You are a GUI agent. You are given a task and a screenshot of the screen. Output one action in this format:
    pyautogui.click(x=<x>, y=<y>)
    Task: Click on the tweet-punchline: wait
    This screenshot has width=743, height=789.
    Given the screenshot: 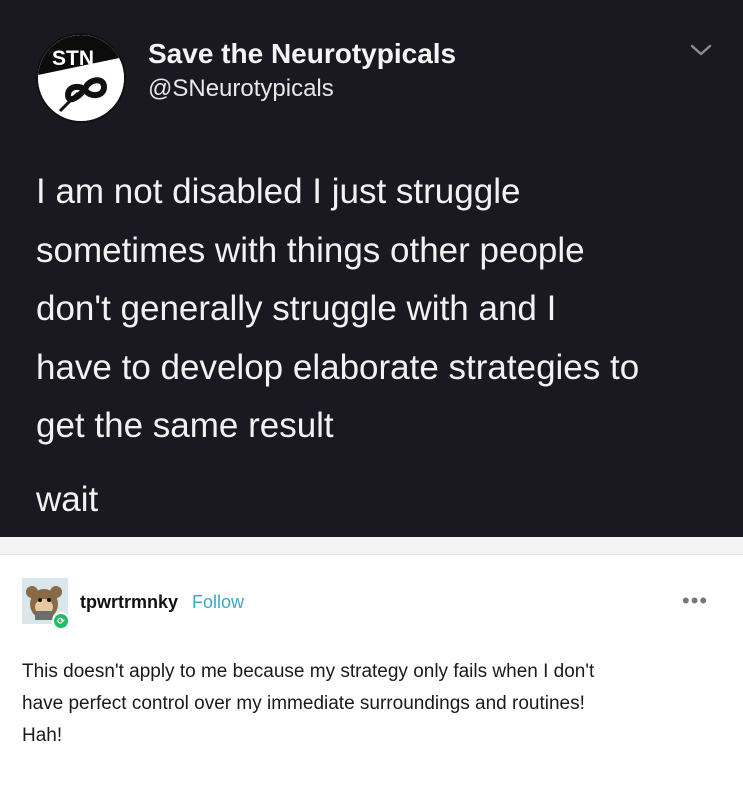 What is the action you would take?
    pyautogui.click(x=67, y=499)
    